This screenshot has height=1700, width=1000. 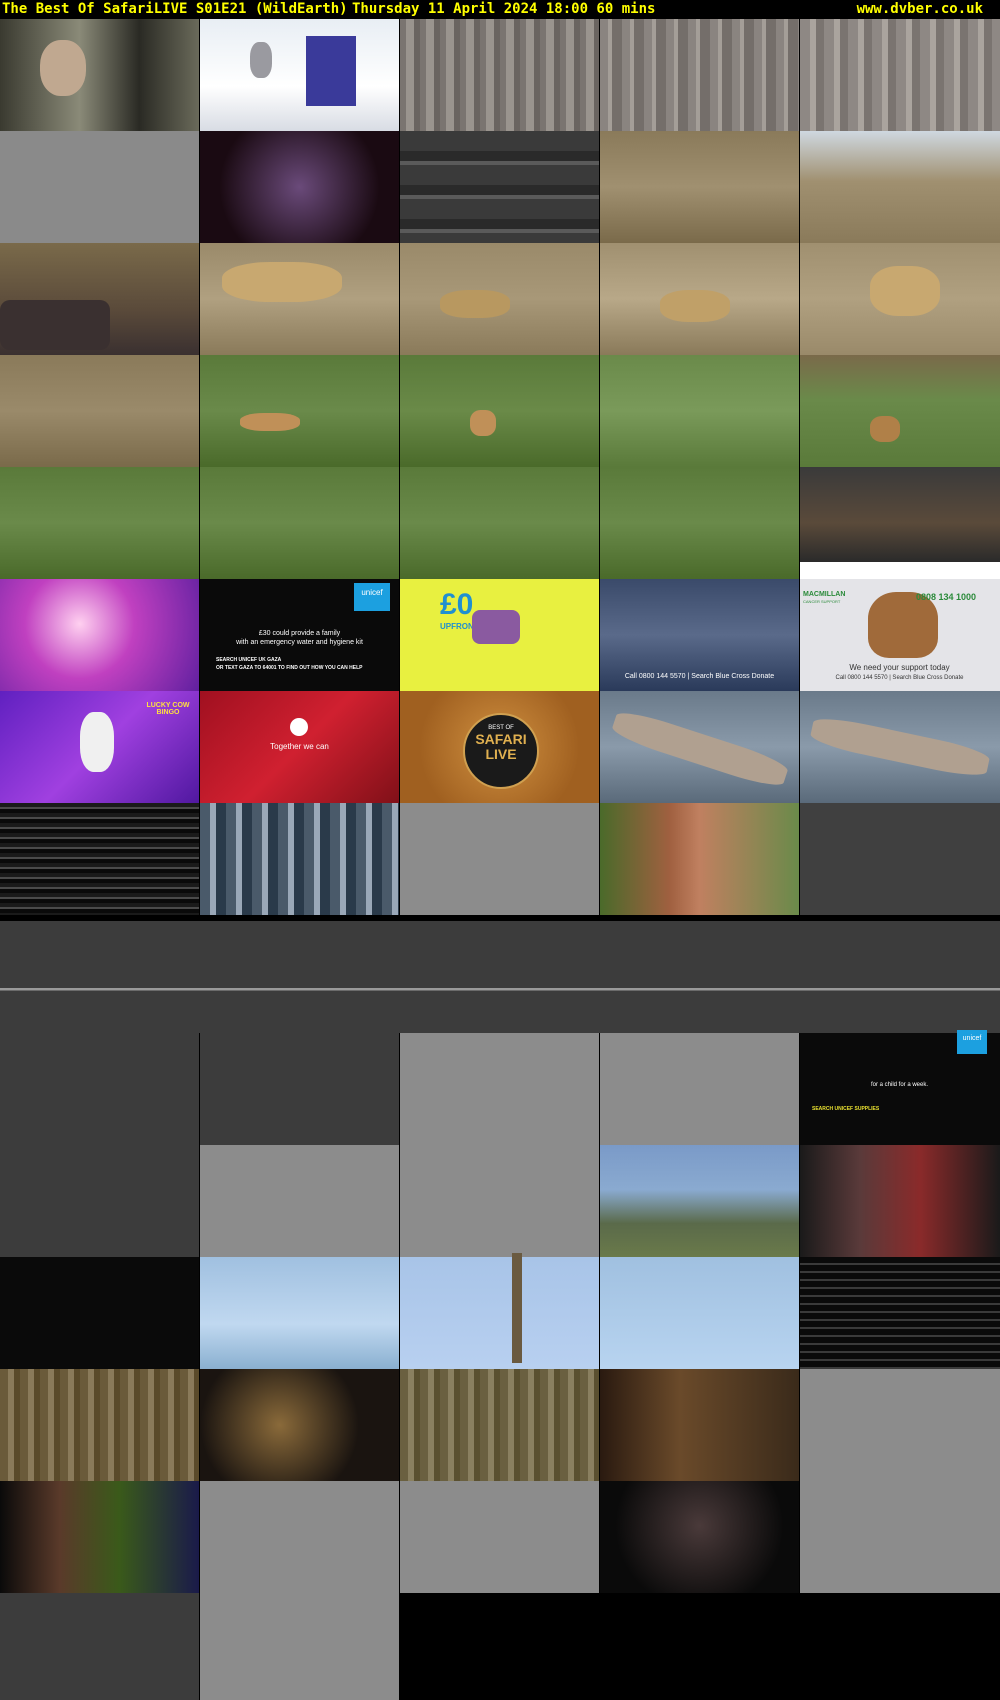 I want to click on thumb-unicef-gaza, so click(x=299, y=635).